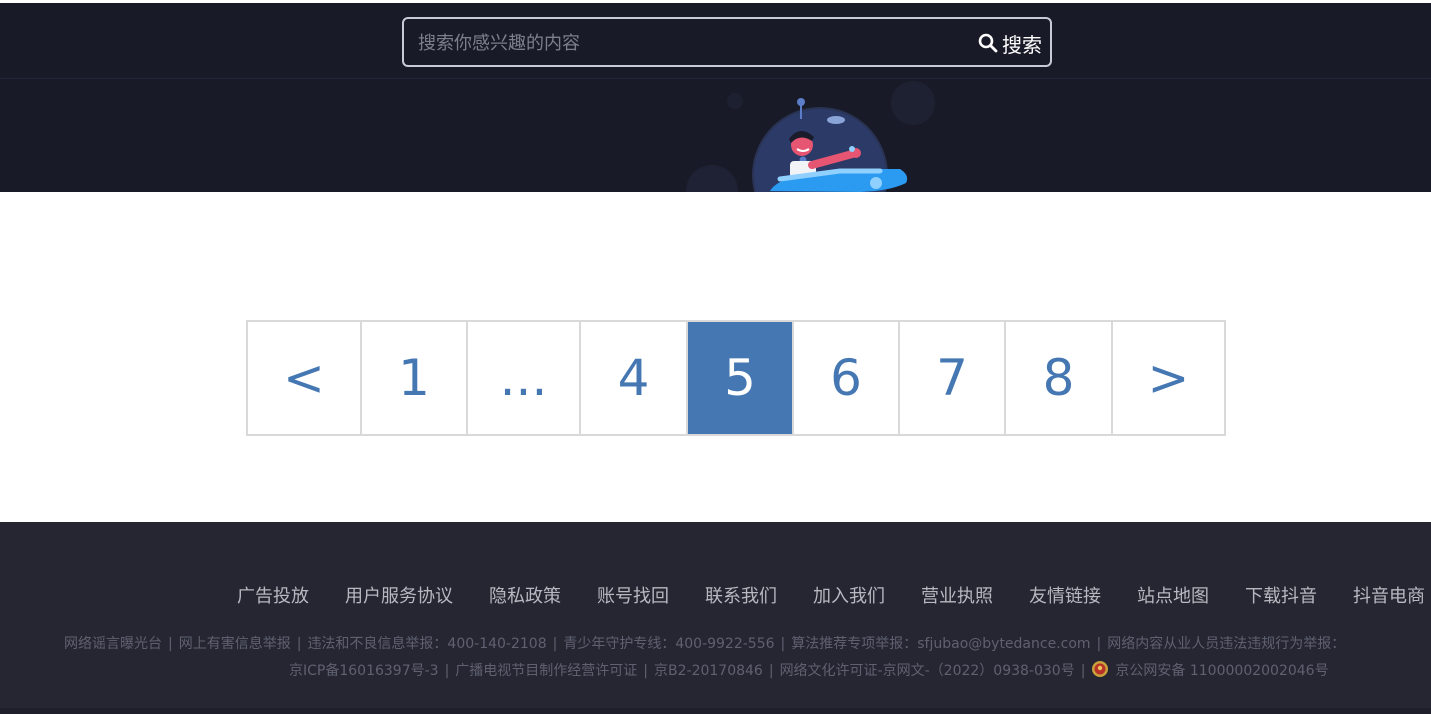 This screenshot has height=714, width=1431. Describe the element at coordinates (941, 644) in the screenshot. I see `footer-info-algorithm-report: 算法推荐专项举报：sfjubao@bytedance.com` at that location.